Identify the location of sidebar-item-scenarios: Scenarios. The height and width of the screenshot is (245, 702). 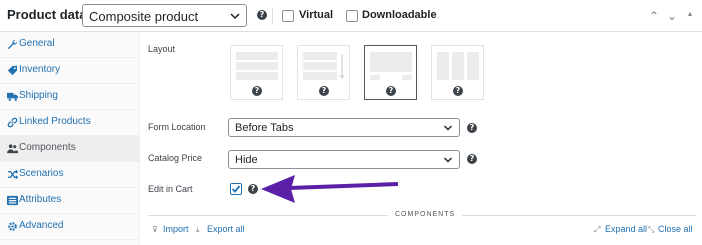
(70, 175).